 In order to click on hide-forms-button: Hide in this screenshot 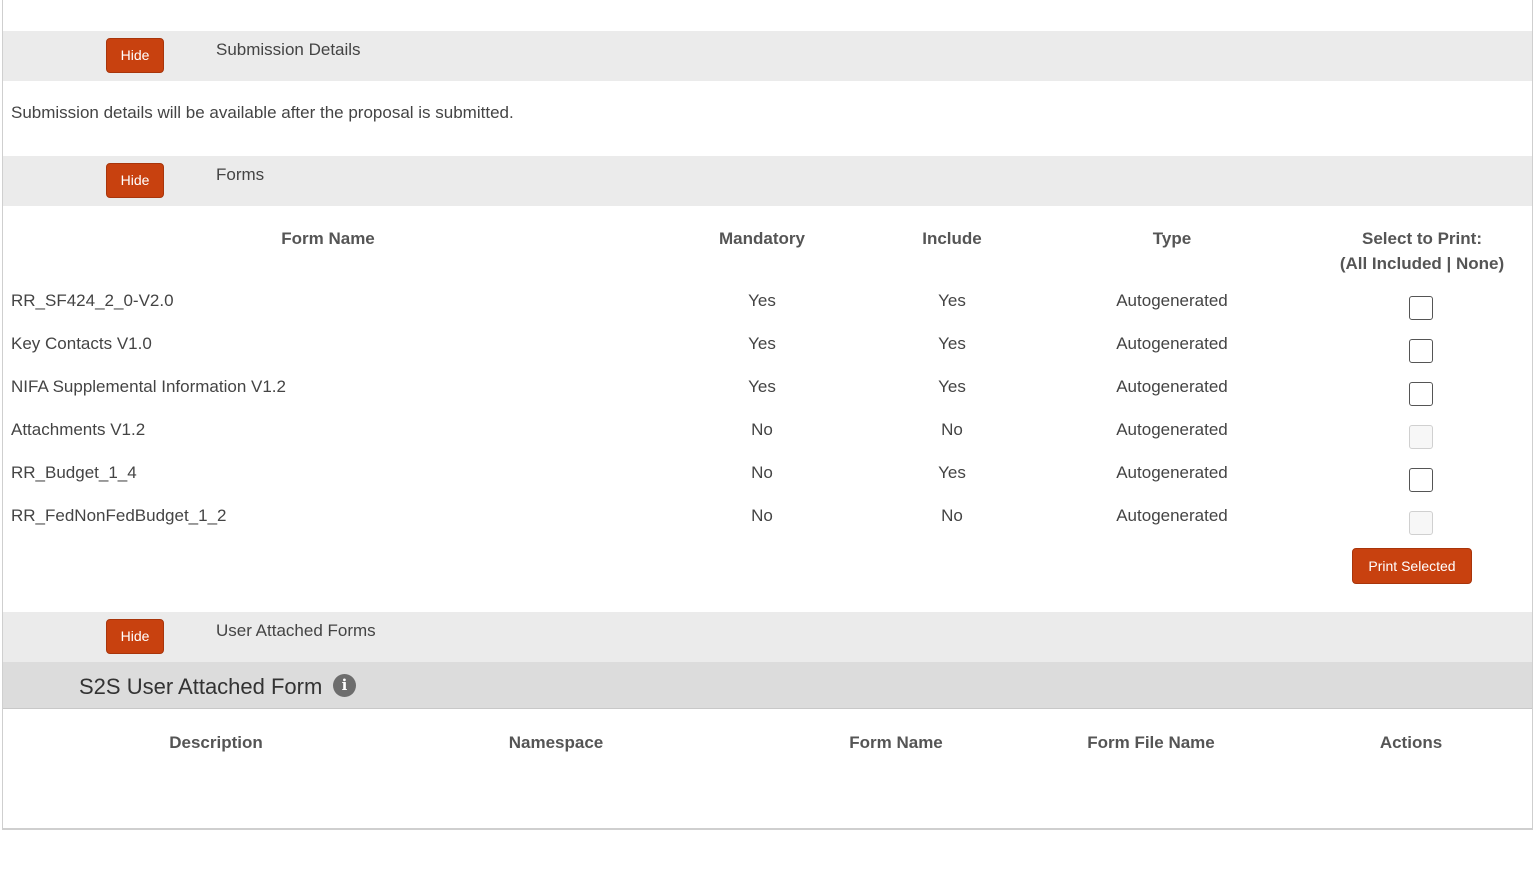, I will do `click(135, 180)`.